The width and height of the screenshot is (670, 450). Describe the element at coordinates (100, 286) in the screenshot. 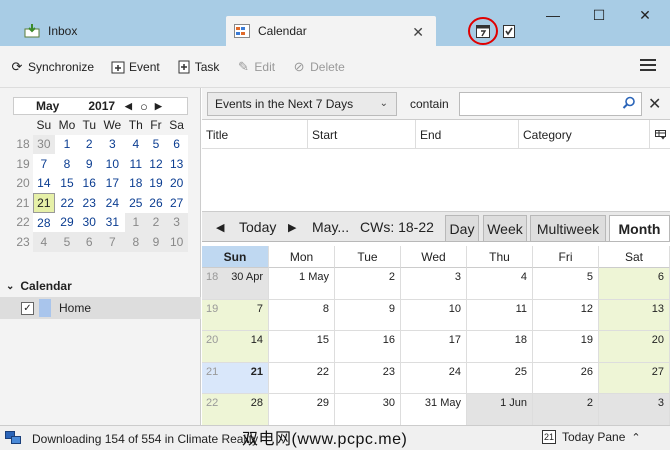

I see `calendar-list-header: ⌄ Calendar` at that location.